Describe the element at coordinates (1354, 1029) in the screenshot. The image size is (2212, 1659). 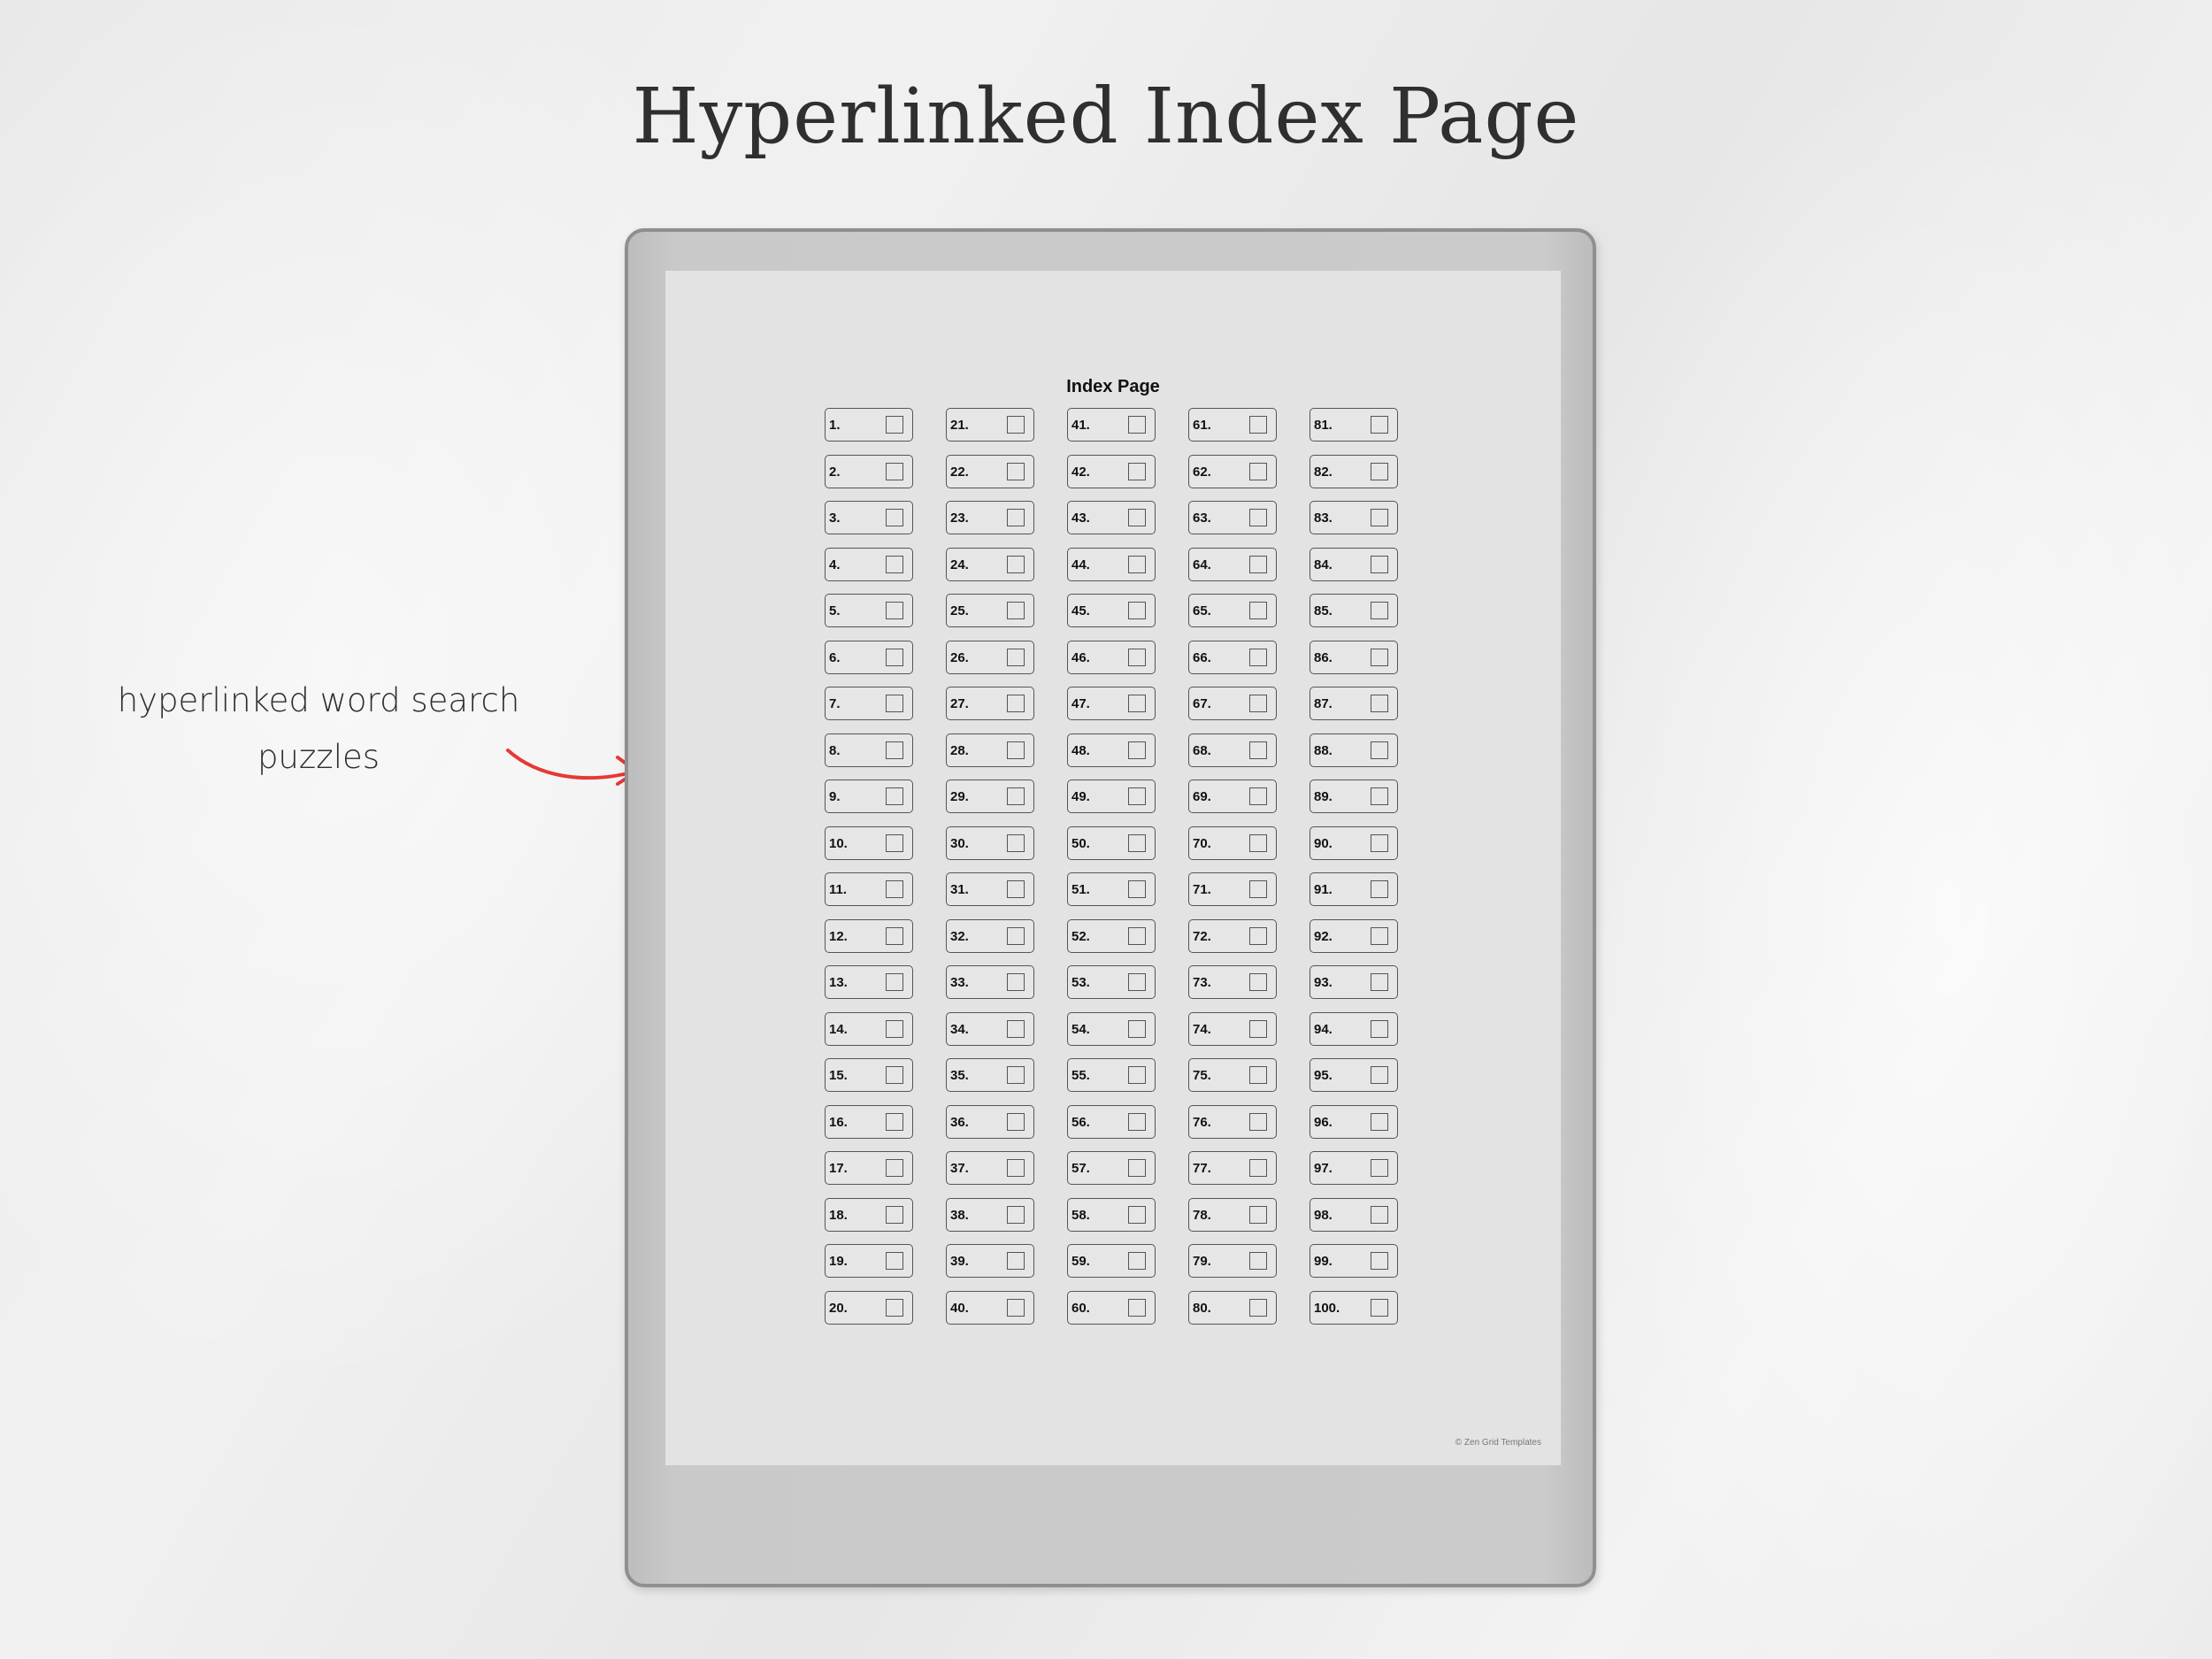
I see `index-link-cell: 94.` at that location.